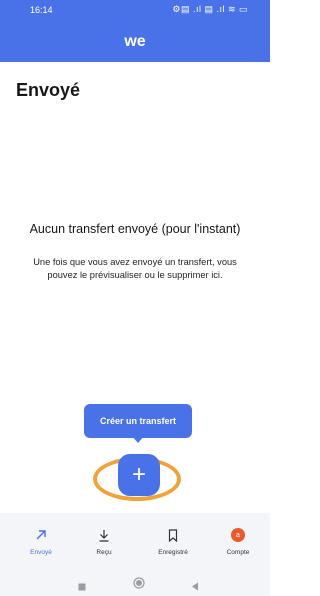 The width and height of the screenshot is (320, 596). I want to click on bookmark-icon, so click(173, 535).